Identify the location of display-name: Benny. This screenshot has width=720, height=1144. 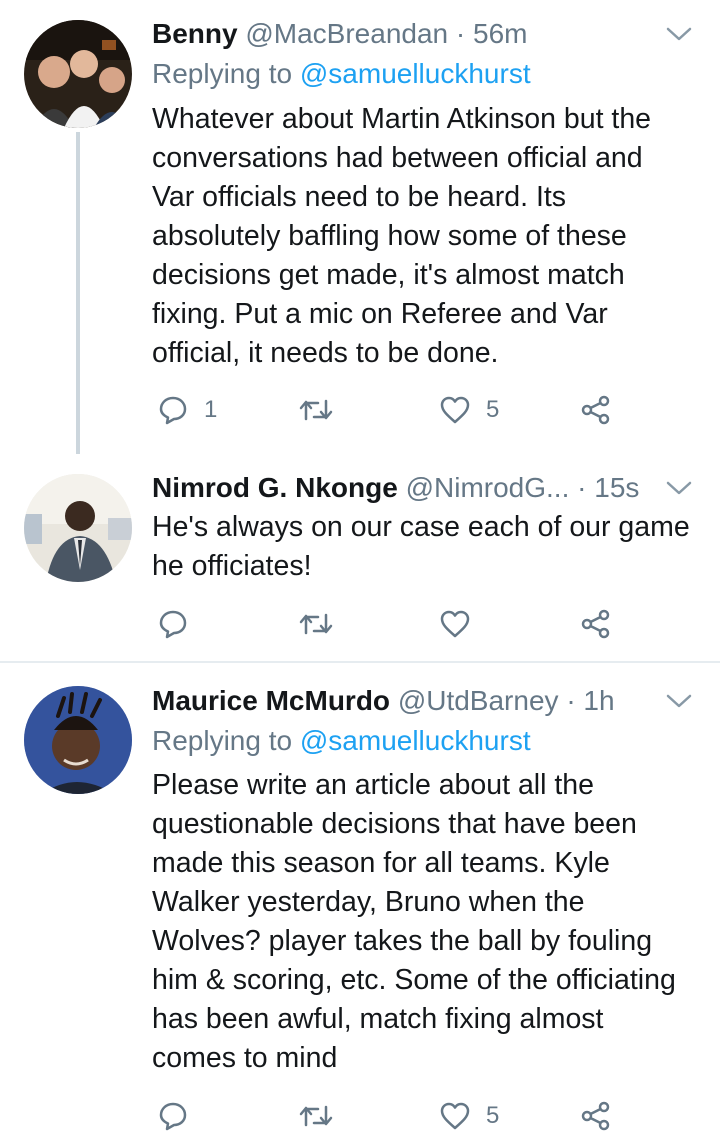
(195, 33).